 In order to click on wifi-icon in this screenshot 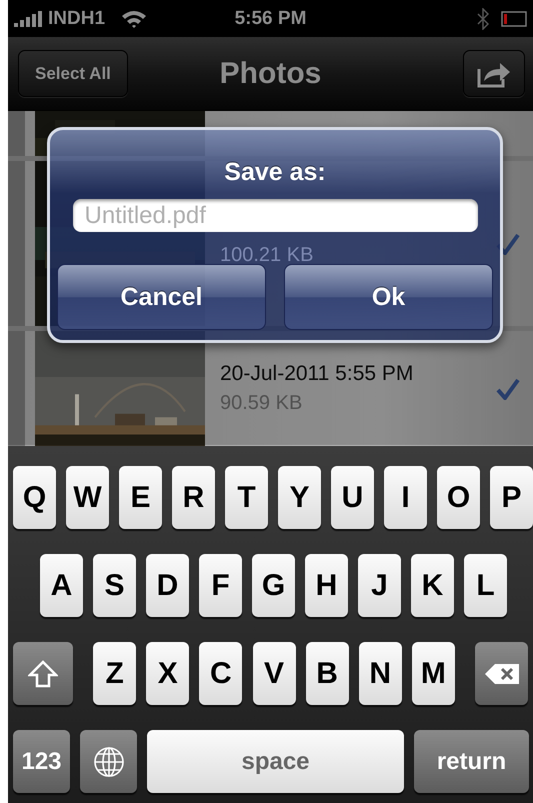, I will do `click(134, 18)`.